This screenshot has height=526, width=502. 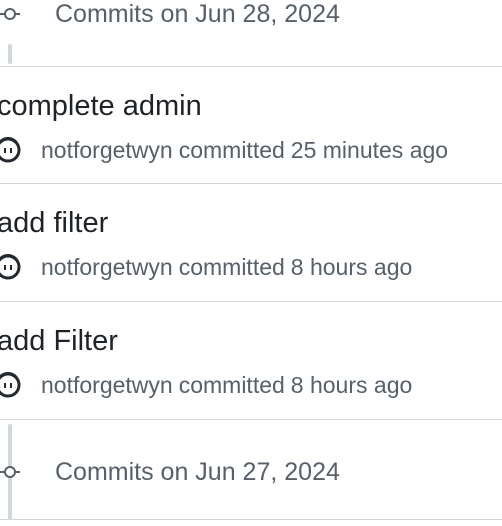 What do you see at coordinates (369, 149) in the screenshot?
I see `commit-time: 25 minutes ago` at bounding box center [369, 149].